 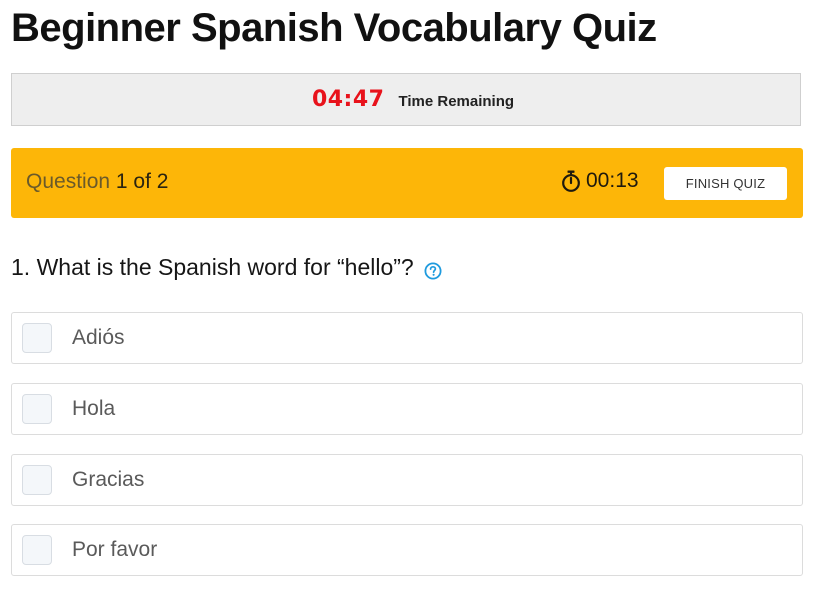 What do you see at coordinates (433, 269) in the screenshot?
I see `help-circle-icon` at bounding box center [433, 269].